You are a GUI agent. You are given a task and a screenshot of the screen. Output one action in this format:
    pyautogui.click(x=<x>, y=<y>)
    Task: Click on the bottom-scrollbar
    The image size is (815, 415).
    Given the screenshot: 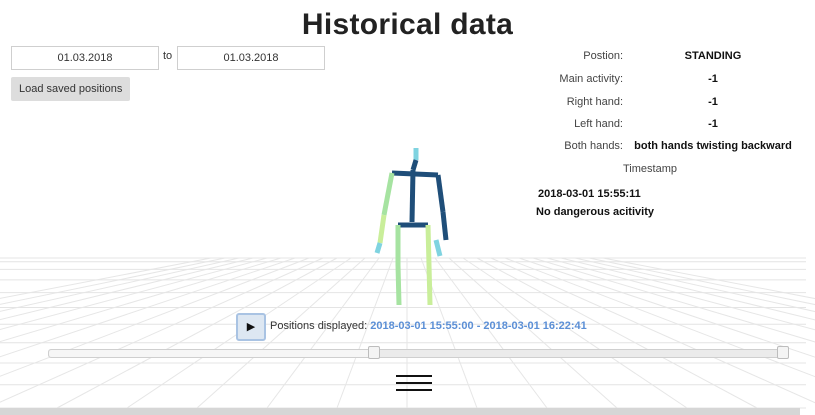 What is the action you would take?
    pyautogui.click(x=400, y=411)
    